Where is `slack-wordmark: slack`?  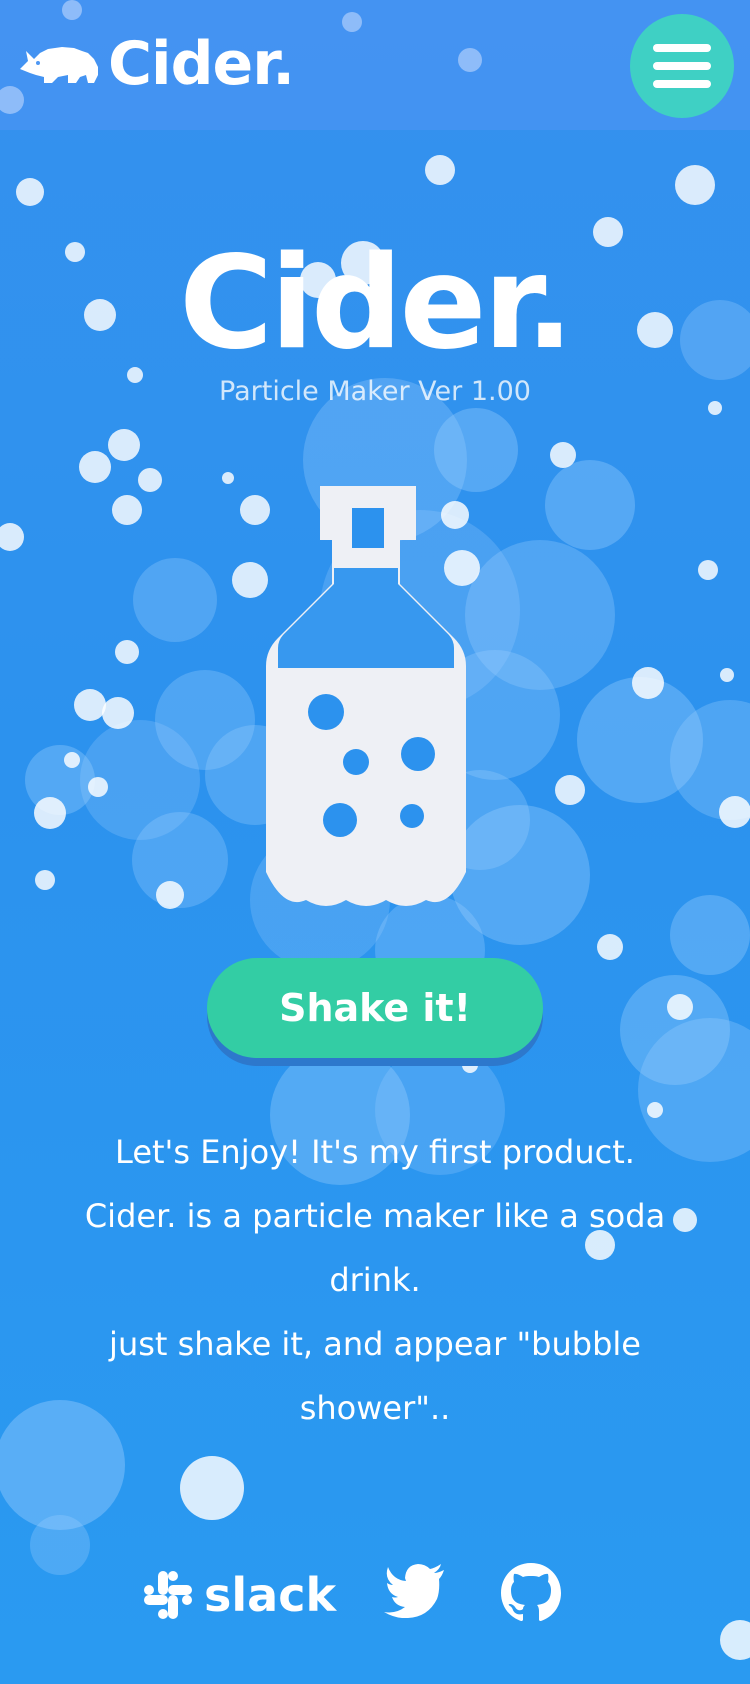 slack-wordmark: slack is located at coordinates (270, 1595).